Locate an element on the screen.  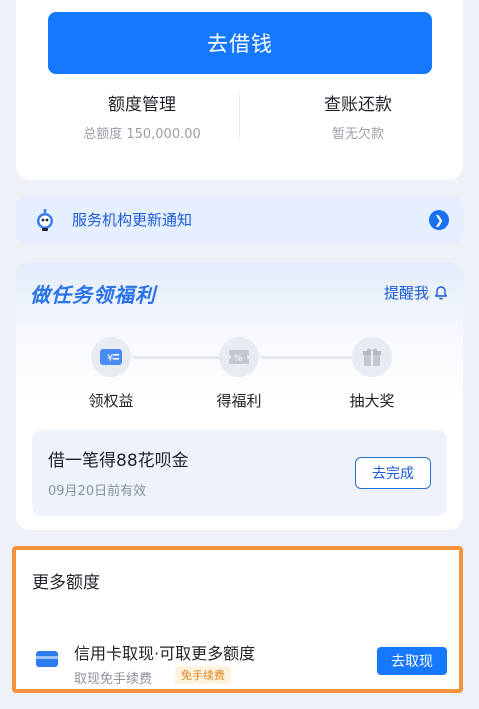
offer-expiry: 09月20日前有效 is located at coordinates (97, 491).